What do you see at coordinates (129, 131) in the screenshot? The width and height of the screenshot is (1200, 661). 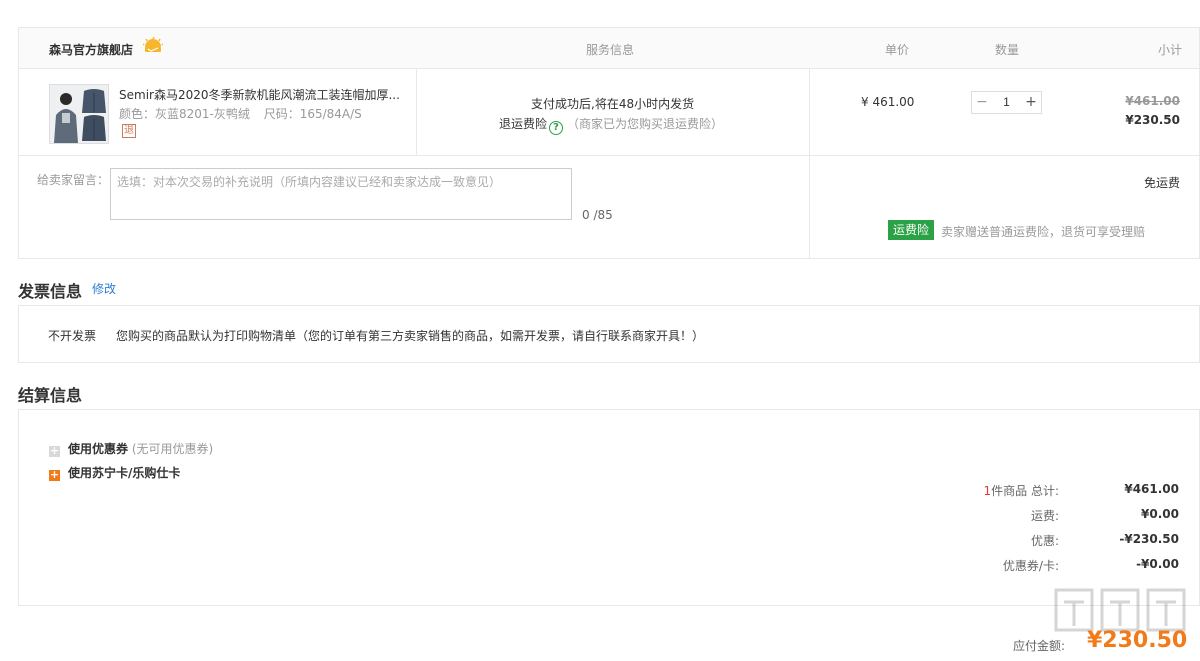 I see `return-badge: 退` at bounding box center [129, 131].